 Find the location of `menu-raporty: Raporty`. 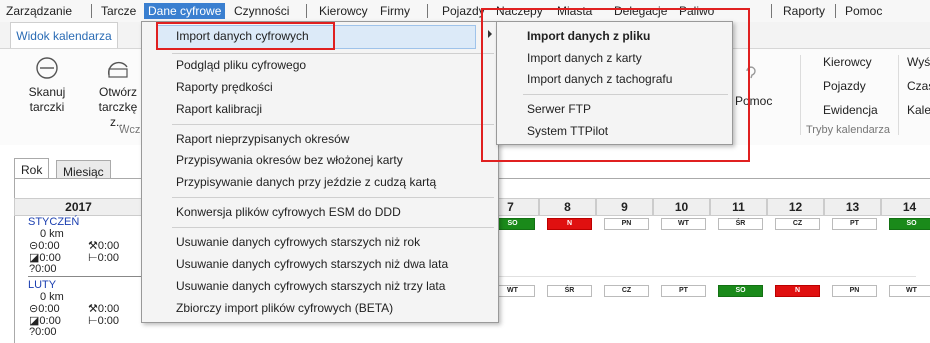

menu-raporty: Raporty is located at coordinates (804, 11).